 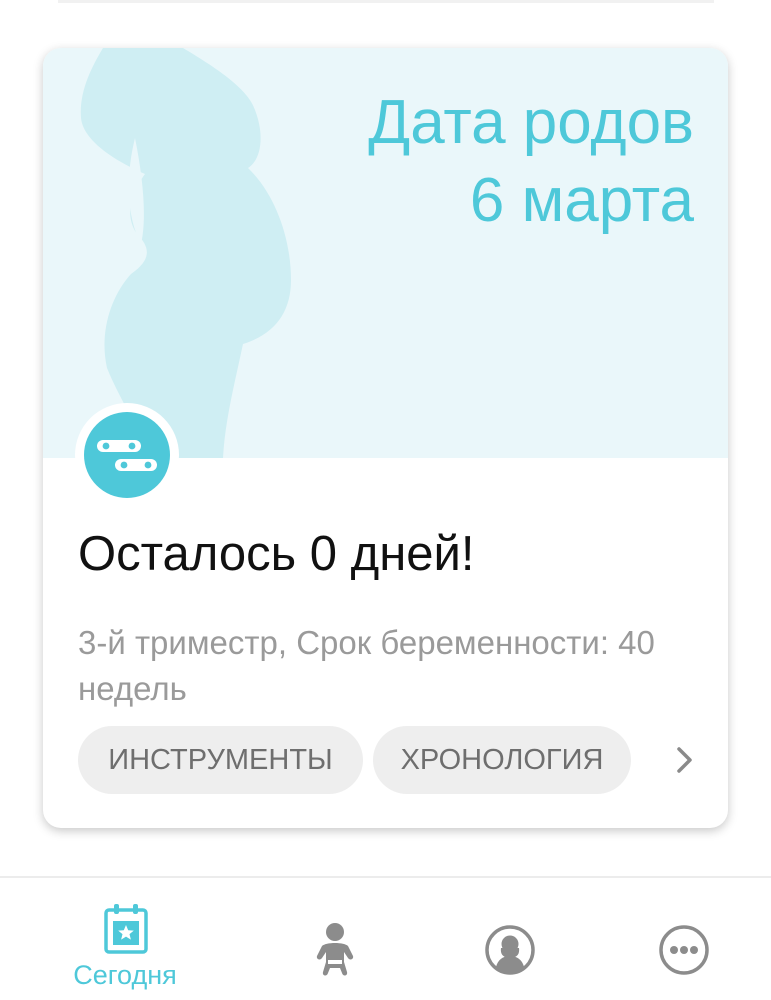 I want to click on nav-item-baby, so click(x=335, y=939).